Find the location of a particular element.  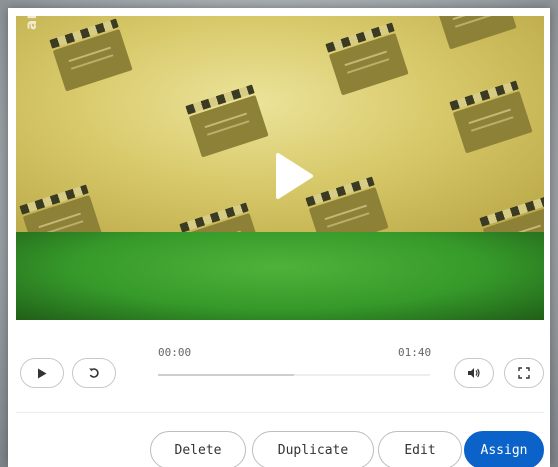

fullscreen-icon is located at coordinates (524, 373).